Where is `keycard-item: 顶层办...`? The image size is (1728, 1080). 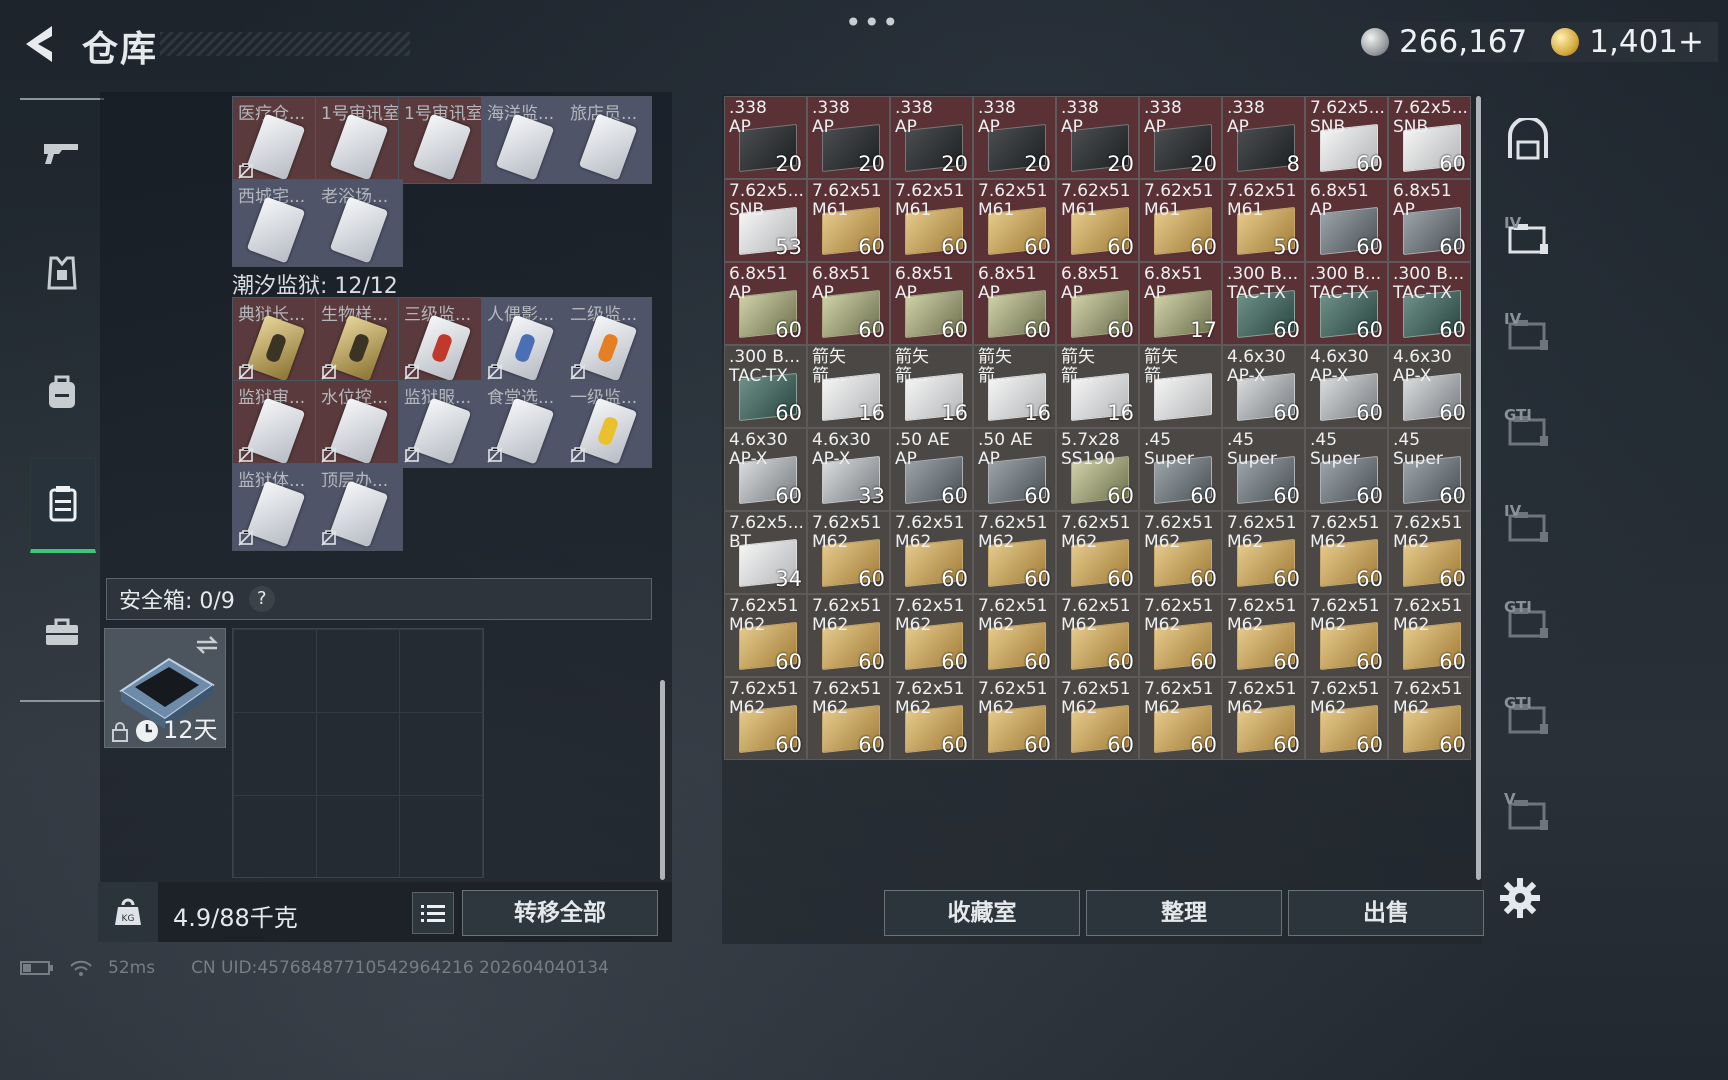
keycard-item: 顶层办... is located at coordinates (359, 507).